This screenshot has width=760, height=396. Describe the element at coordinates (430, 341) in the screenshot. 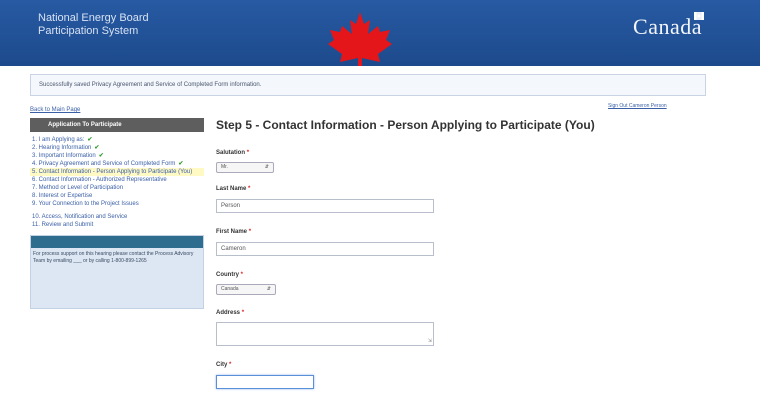

I see `resize-grip-icon: ⇲` at that location.